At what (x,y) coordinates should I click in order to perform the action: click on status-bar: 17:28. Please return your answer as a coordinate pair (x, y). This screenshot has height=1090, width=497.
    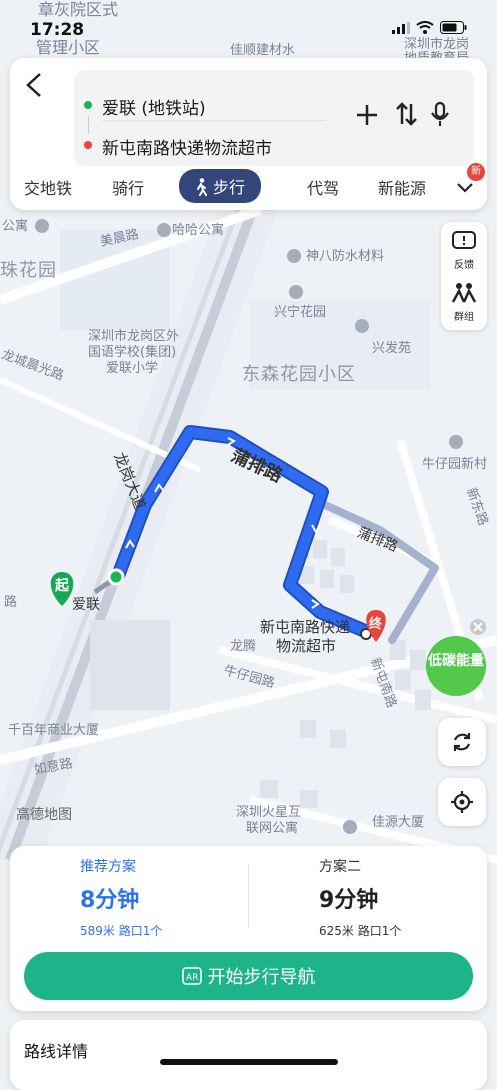
    Looking at the image, I should click on (248, 22).